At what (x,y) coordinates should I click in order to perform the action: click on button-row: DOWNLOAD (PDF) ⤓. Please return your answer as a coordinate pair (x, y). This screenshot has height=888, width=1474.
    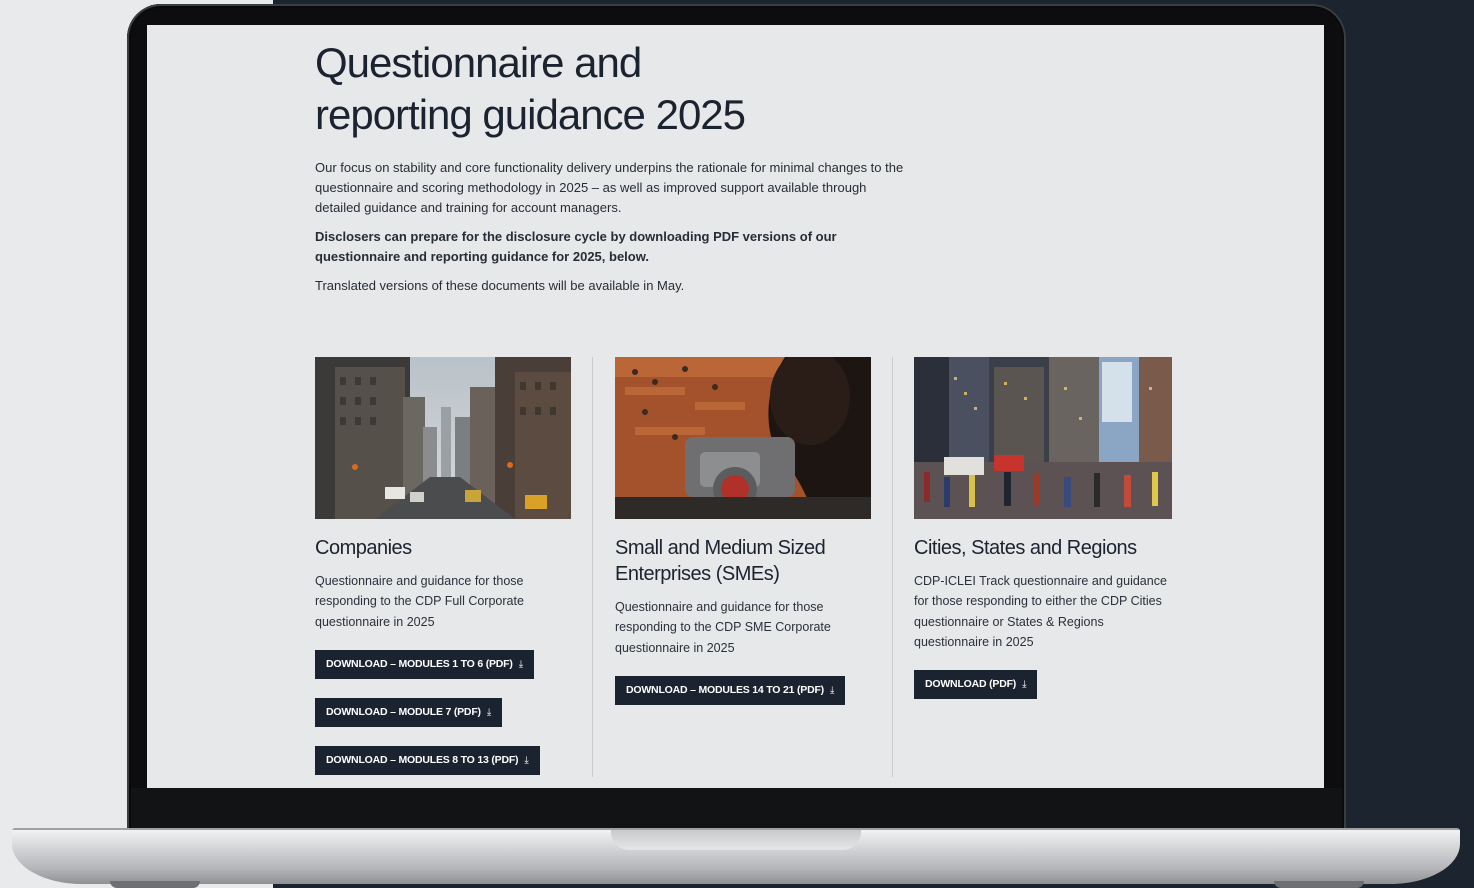
    Looking at the image, I should click on (1043, 676).